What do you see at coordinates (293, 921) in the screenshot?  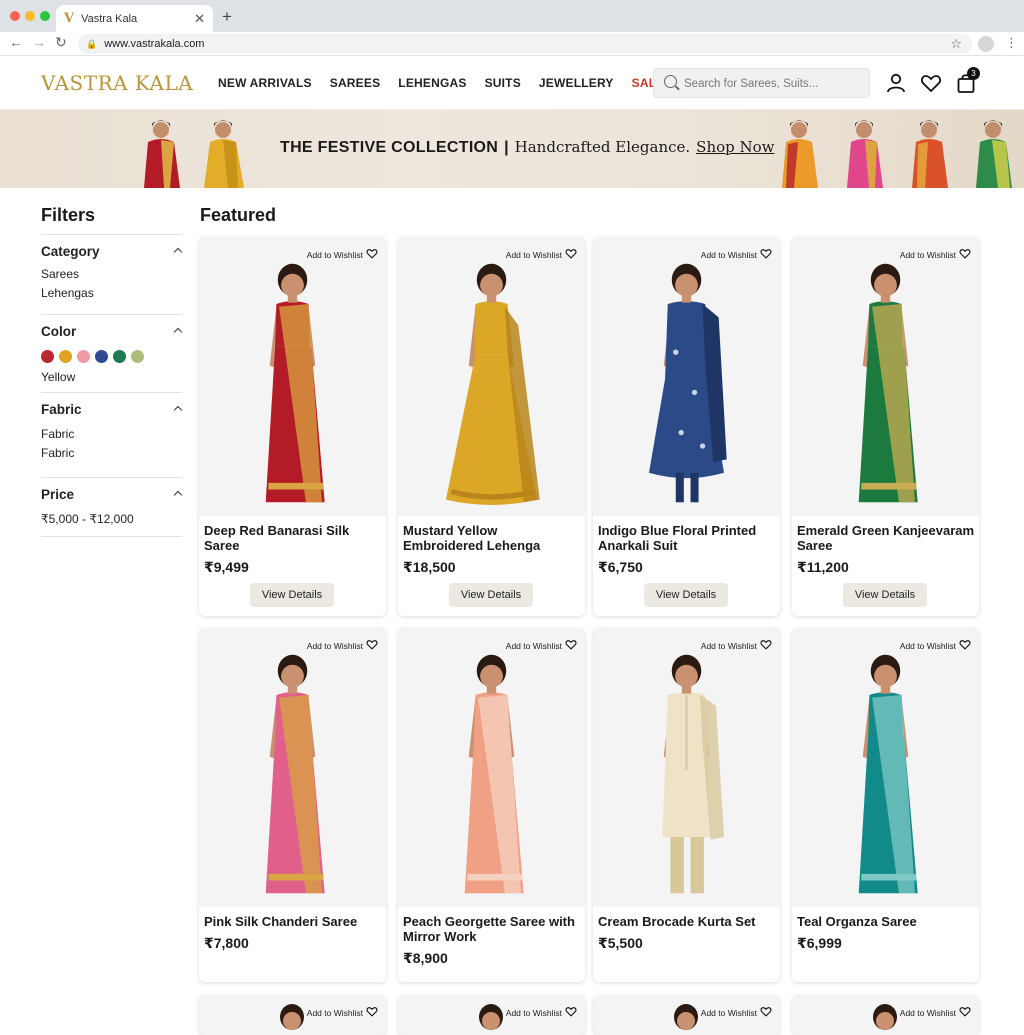 I see `product-name: Pink Silk Chanderi Saree` at bounding box center [293, 921].